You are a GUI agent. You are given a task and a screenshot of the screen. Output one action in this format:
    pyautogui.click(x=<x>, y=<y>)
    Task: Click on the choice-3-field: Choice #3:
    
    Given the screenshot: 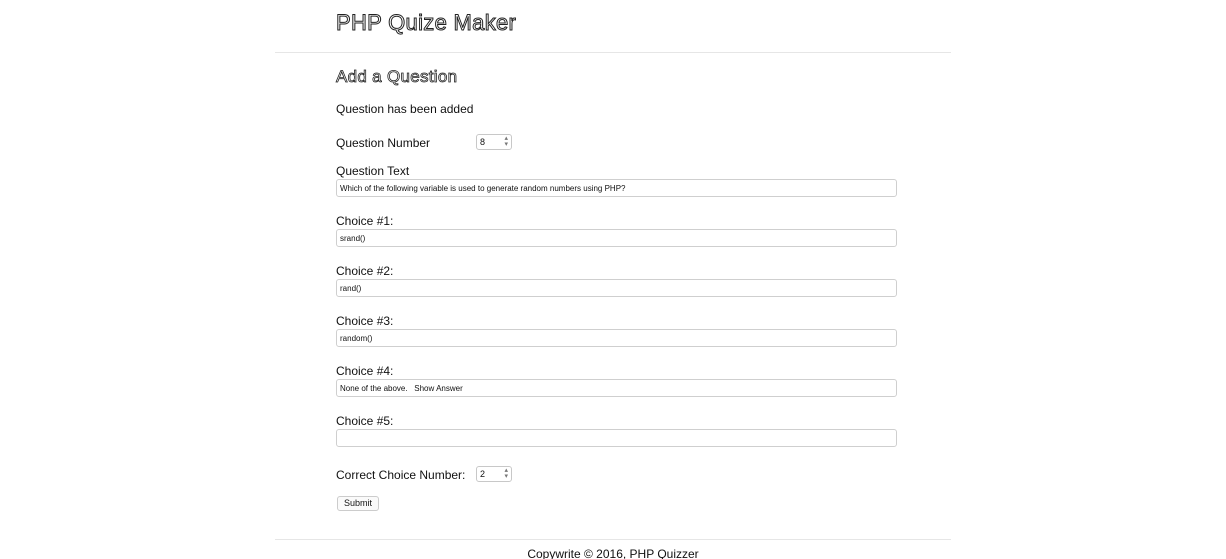 What is the action you would take?
    pyautogui.click(x=617, y=330)
    